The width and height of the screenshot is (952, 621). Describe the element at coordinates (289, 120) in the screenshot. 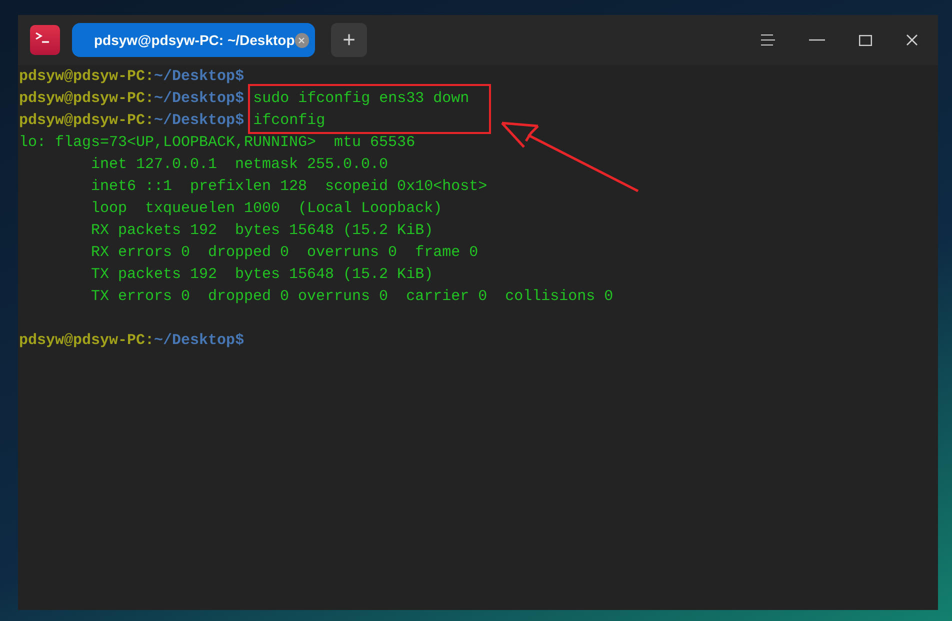

I see `command-text: ifconfig` at that location.